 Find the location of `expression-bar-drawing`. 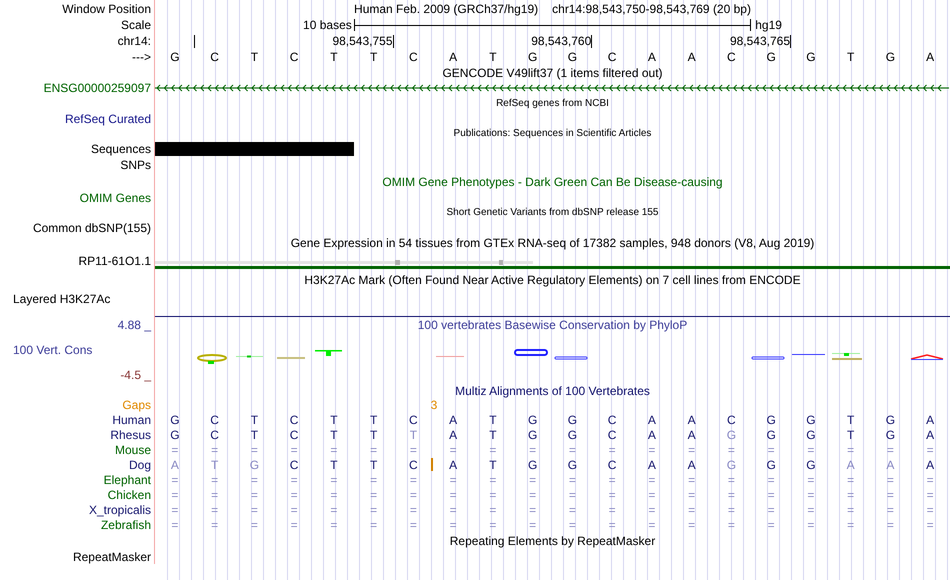

expression-bar-drawing is located at coordinates (345, 262).